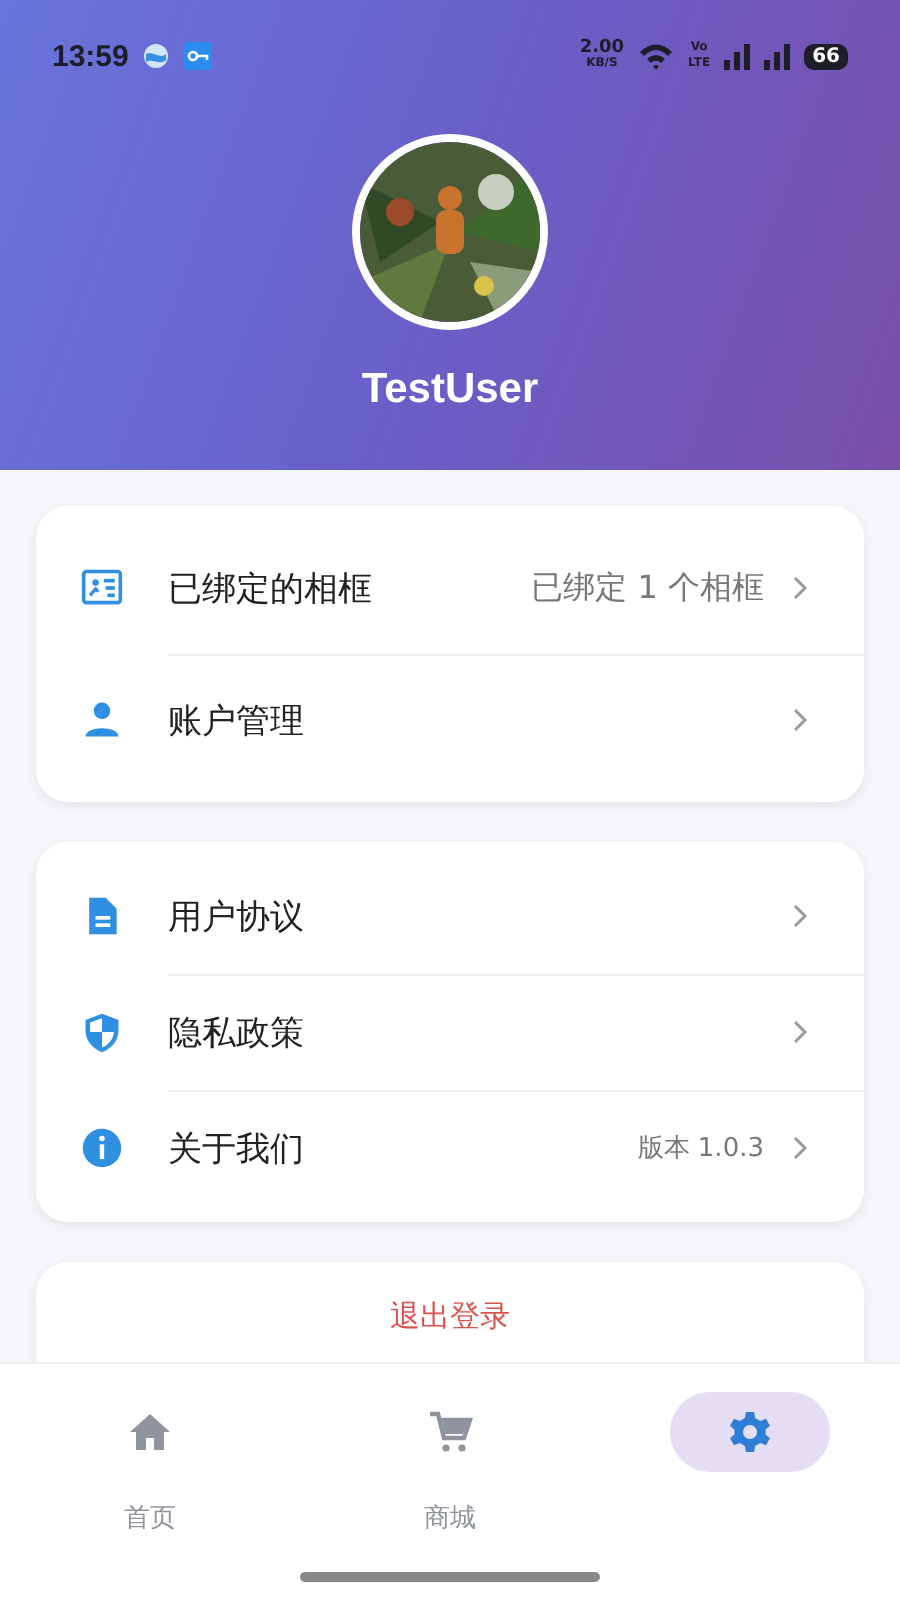  What do you see at coordinates (156, 56) in the screenshot?
I see `globe-icon` at bounding box center [156, 56].